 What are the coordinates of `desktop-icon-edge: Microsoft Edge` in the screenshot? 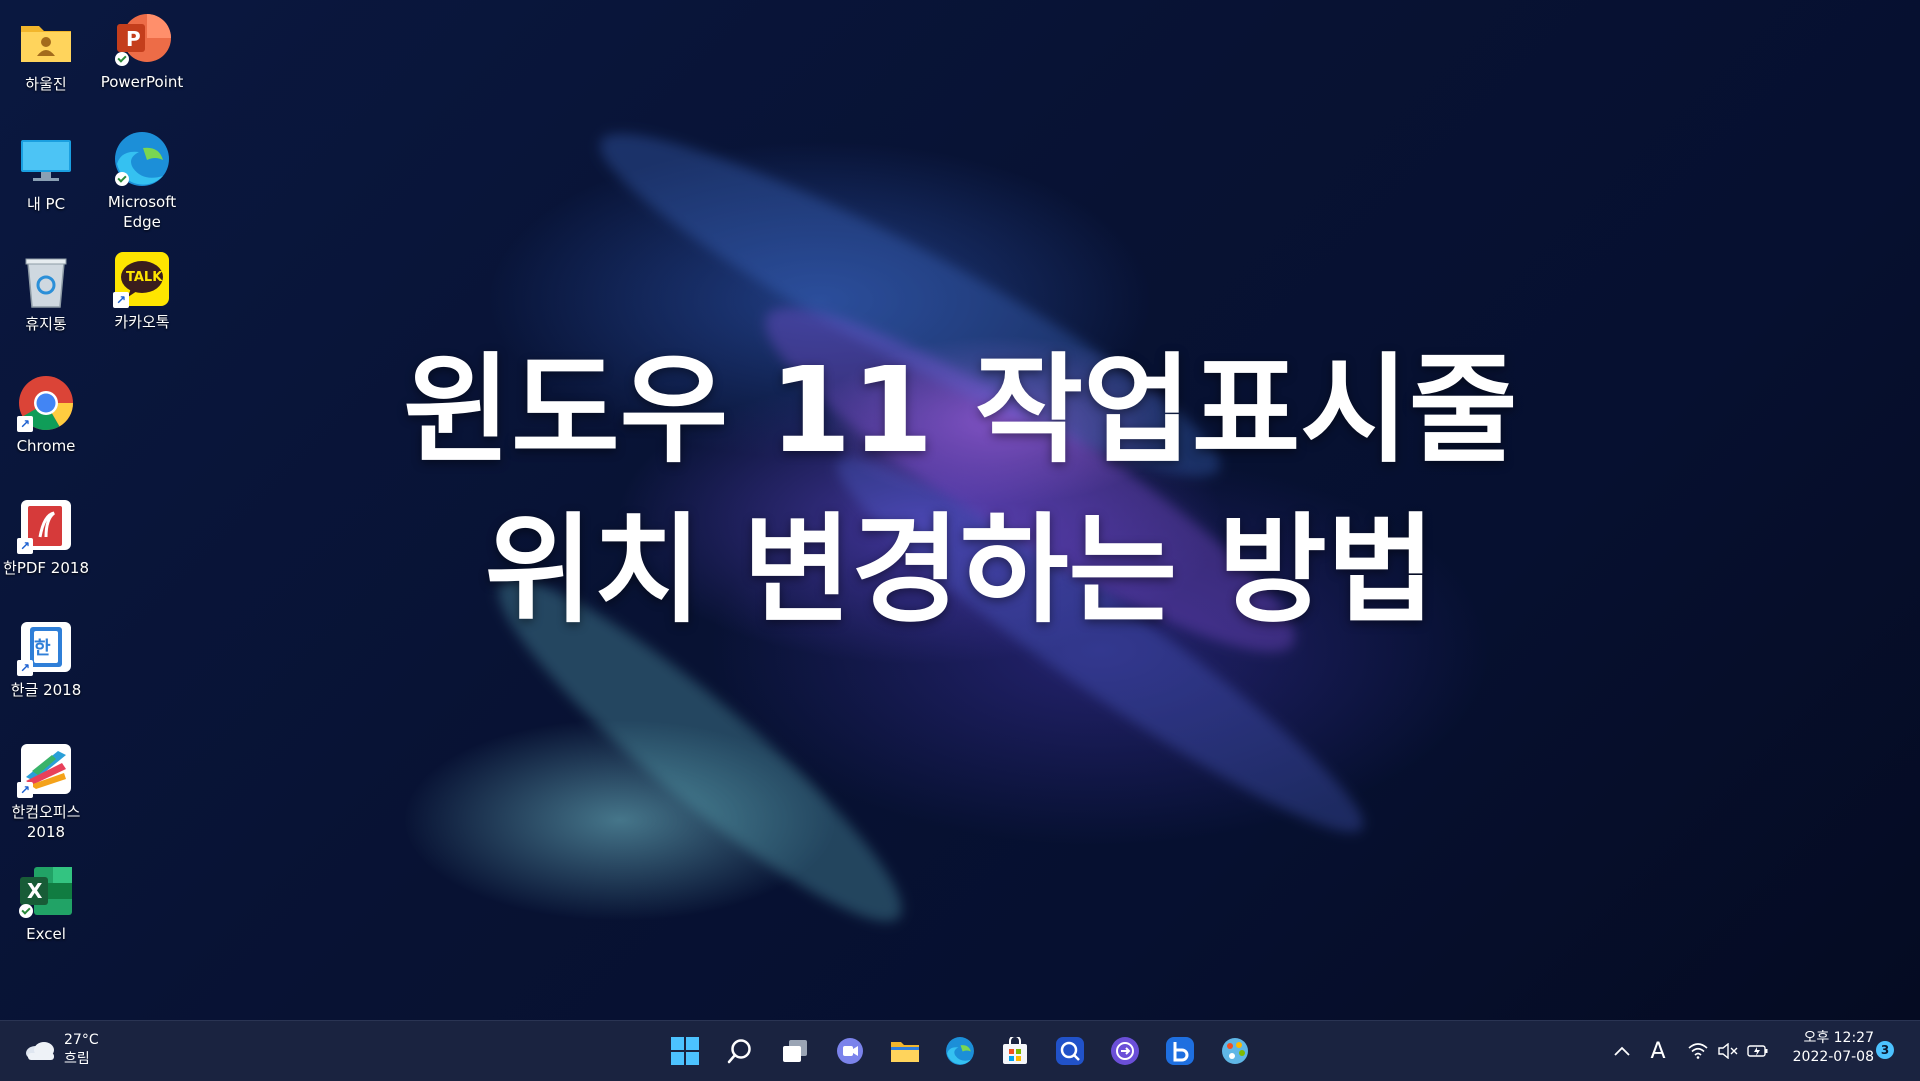 It's located at (142, 181).